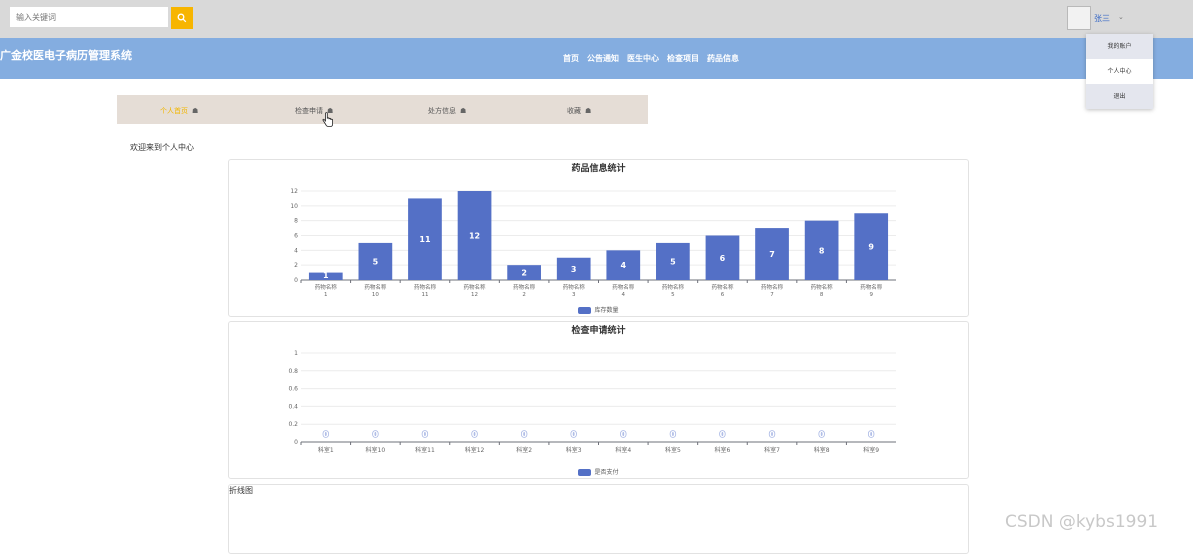 The image size is (1193, 554). I want to click on tab-label: 收藏, so click(574, 111).